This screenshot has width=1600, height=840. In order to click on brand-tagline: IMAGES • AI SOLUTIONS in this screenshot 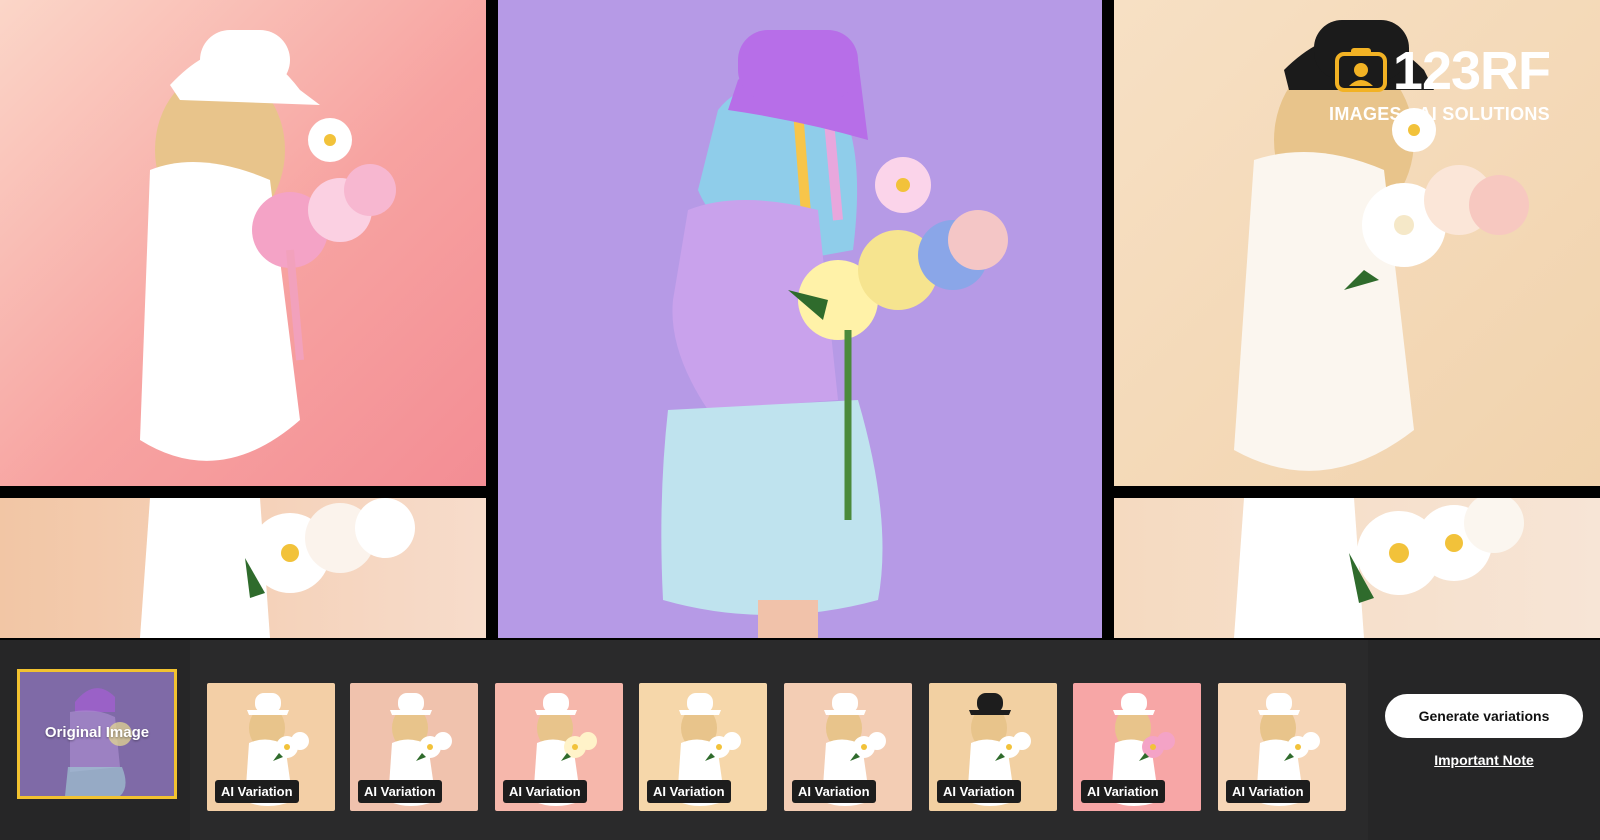, I will do `click(1439, 114)`.